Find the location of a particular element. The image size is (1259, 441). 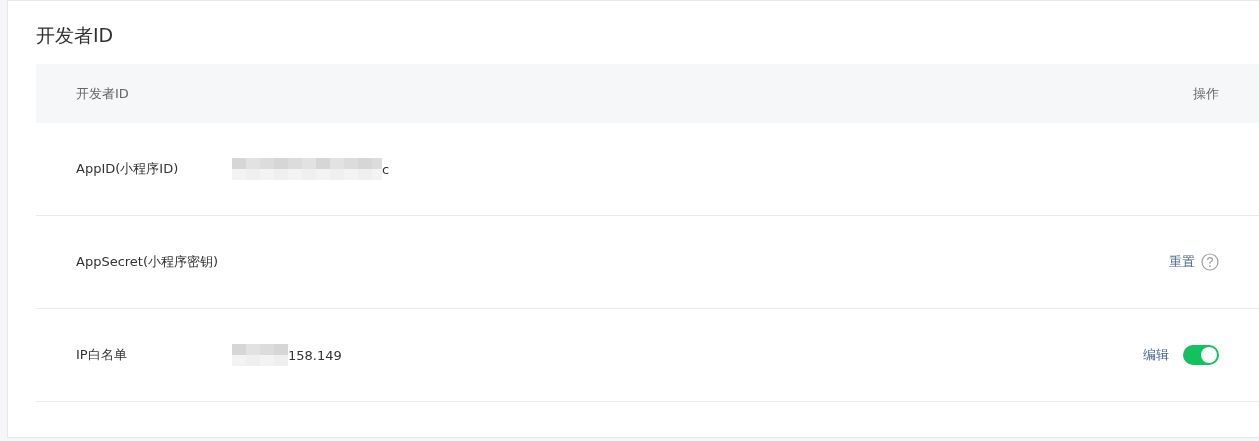

section-title: 开发者ID is located at coordinates (75, 35).